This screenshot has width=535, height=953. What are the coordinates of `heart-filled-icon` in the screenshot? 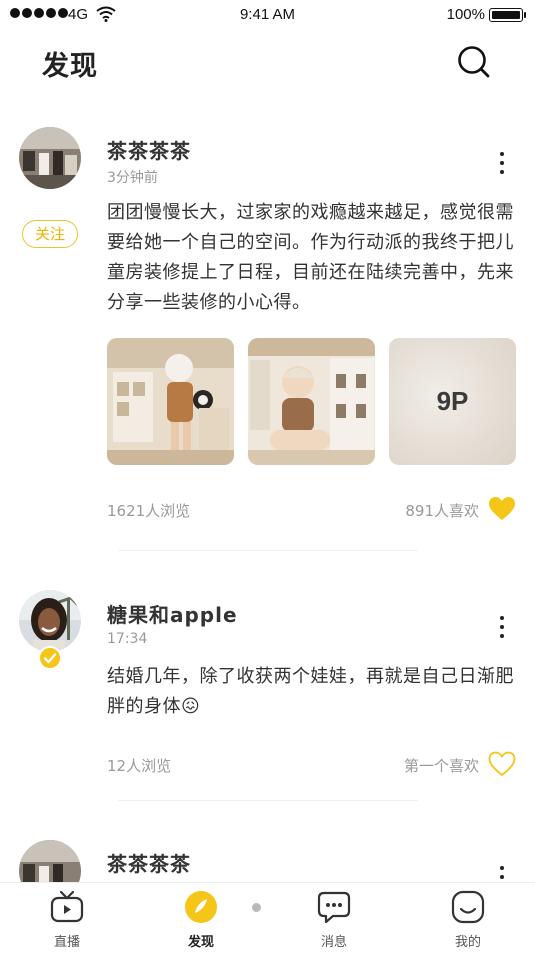 It's located at (502, 509).